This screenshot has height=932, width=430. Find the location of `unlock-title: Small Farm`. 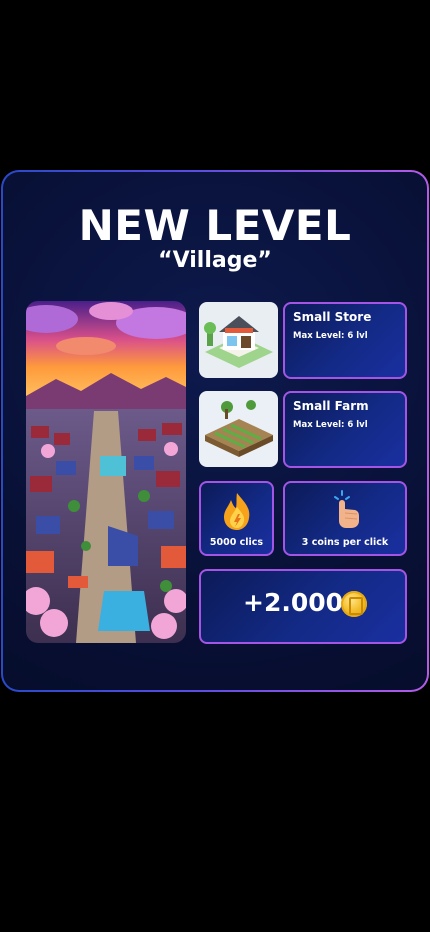

unlock-title: Small Farm is located at coordinates (331, 406).